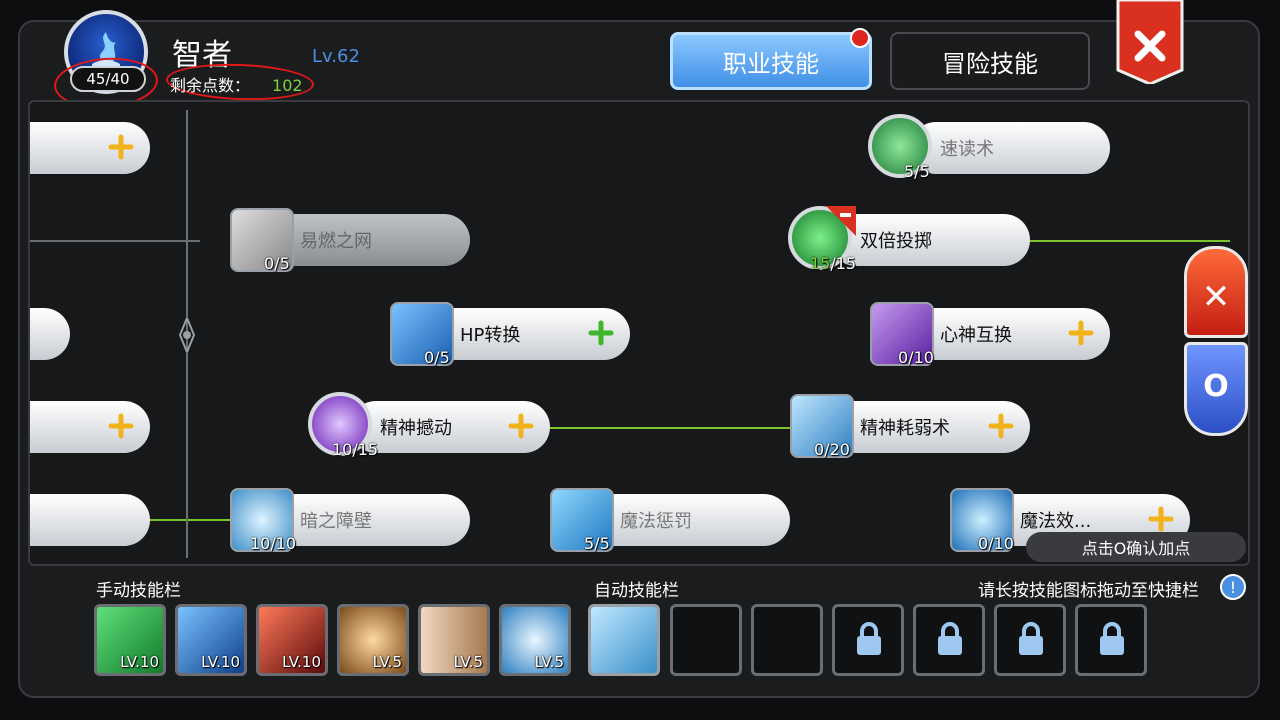 The width and height of the screenshot is (1280, 720). What do you see at coordinates (490, 335) in the screenshot?
I see `skill-name: HP转换` at bounding box center [490, 335].